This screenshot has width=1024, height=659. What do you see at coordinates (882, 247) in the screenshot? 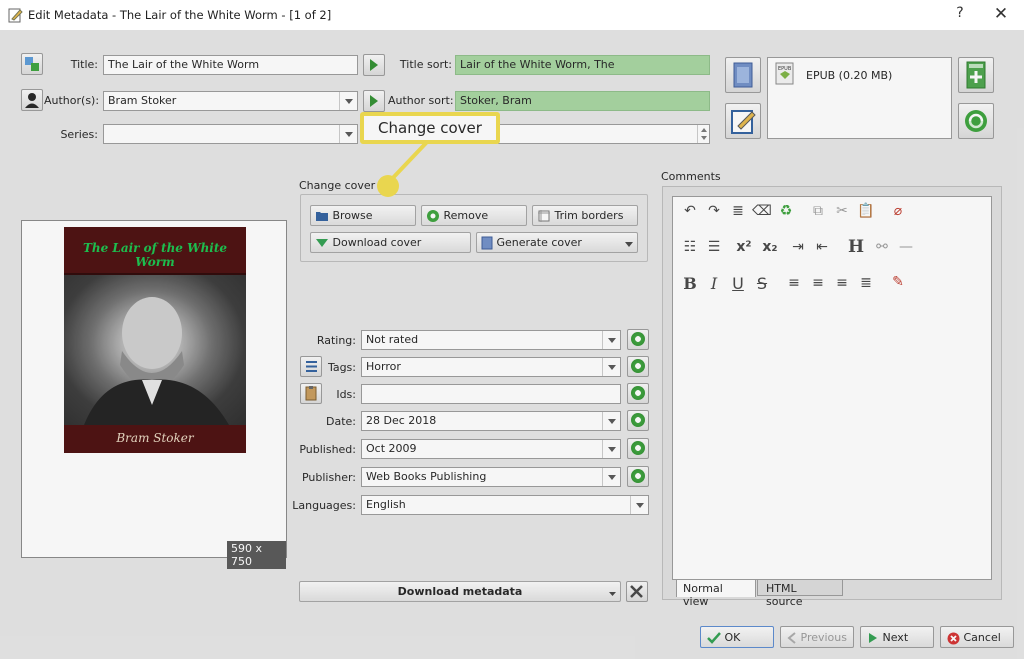
I see `link-icon: ⚯` at bounding box center [882, 247].